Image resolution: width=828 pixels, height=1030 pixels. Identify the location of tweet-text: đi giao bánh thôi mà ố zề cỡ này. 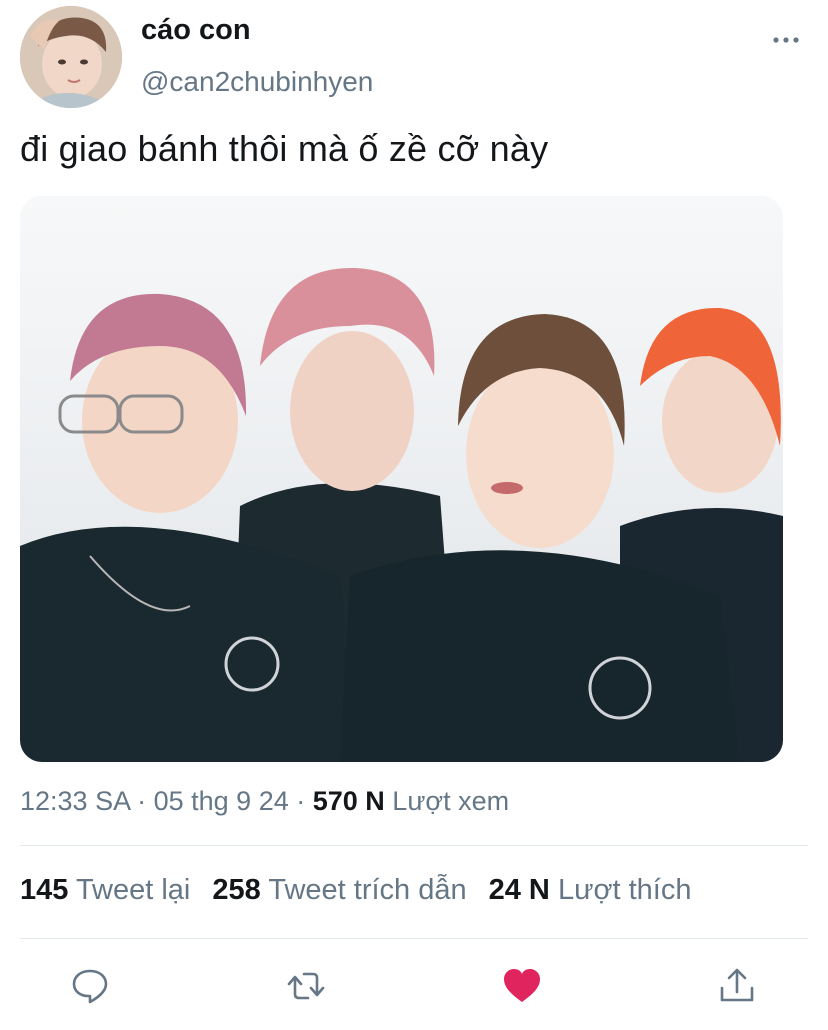
(284, 148).